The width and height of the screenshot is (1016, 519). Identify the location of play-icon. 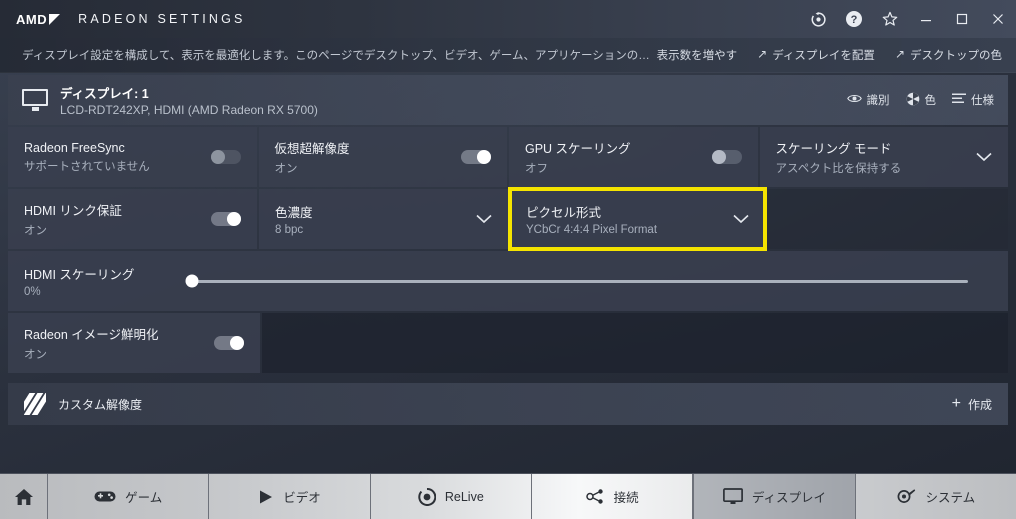
(266, 497).